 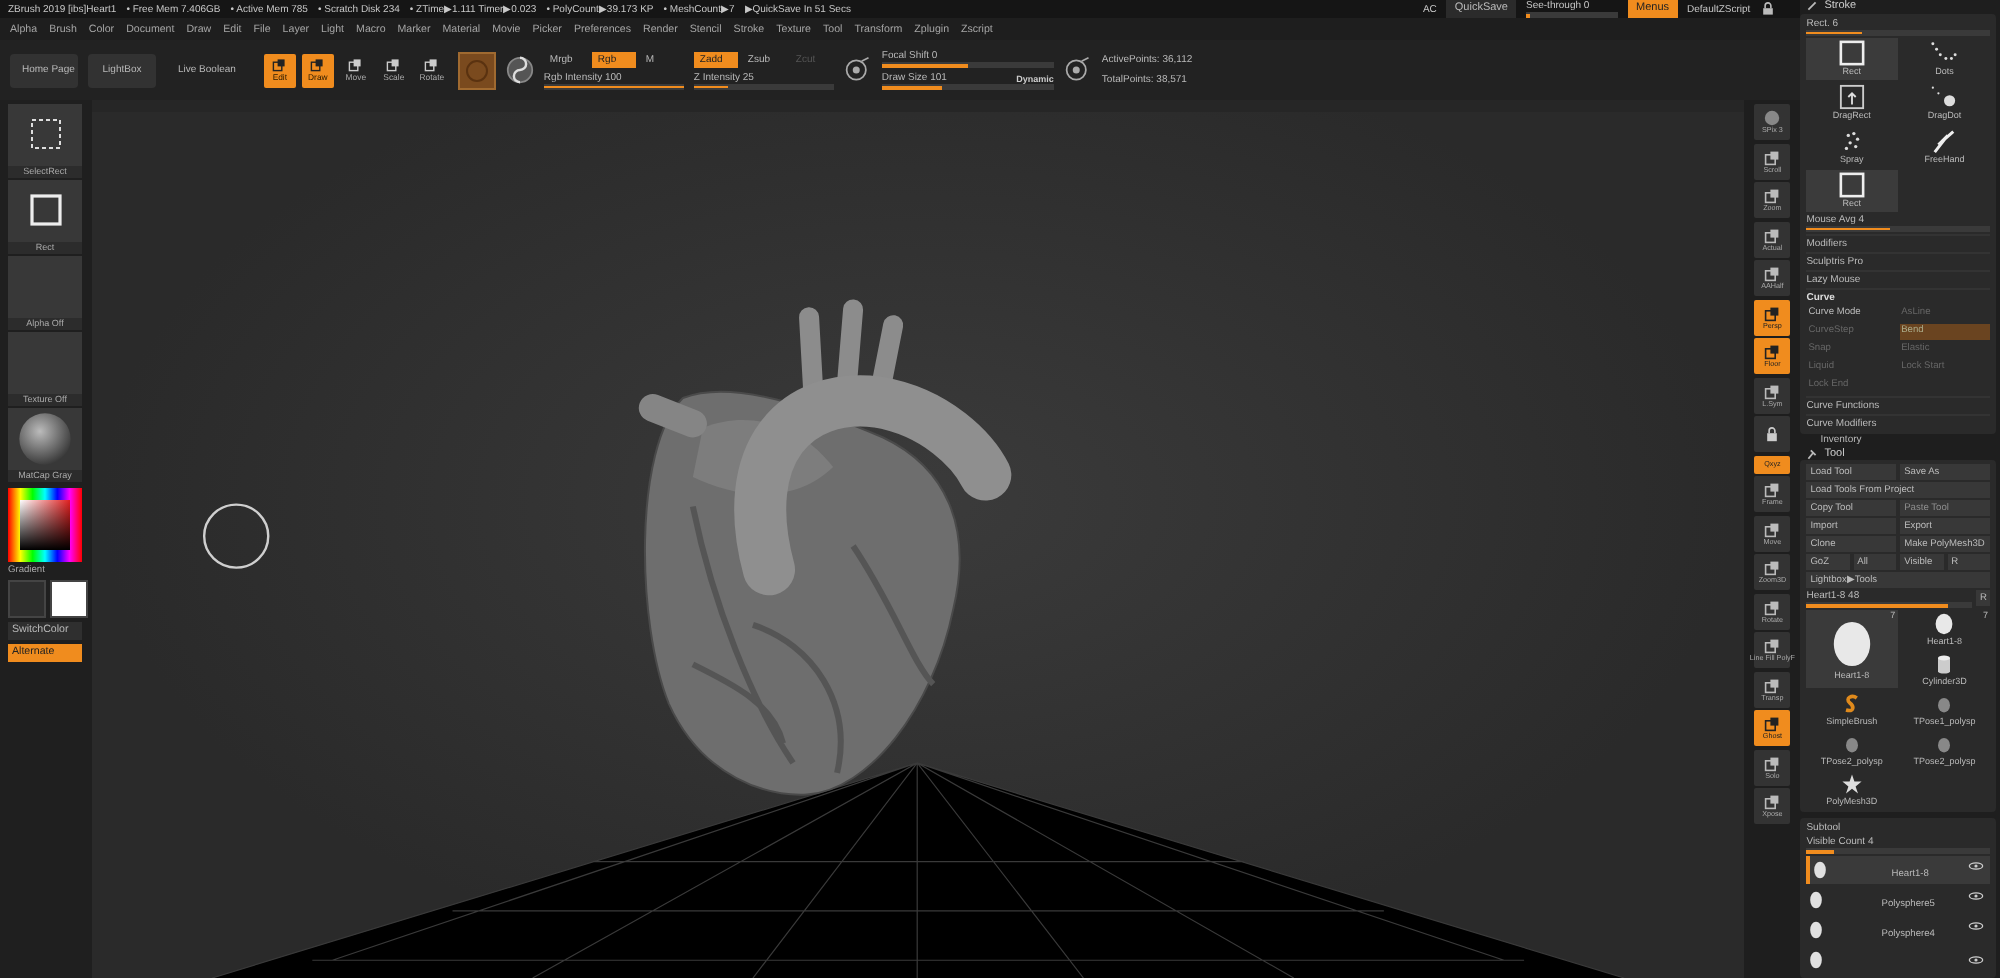 What do you see at coordinates (1851, 784) in the screenshot?
I see `star-icon` at bounding box center [1851, 784].